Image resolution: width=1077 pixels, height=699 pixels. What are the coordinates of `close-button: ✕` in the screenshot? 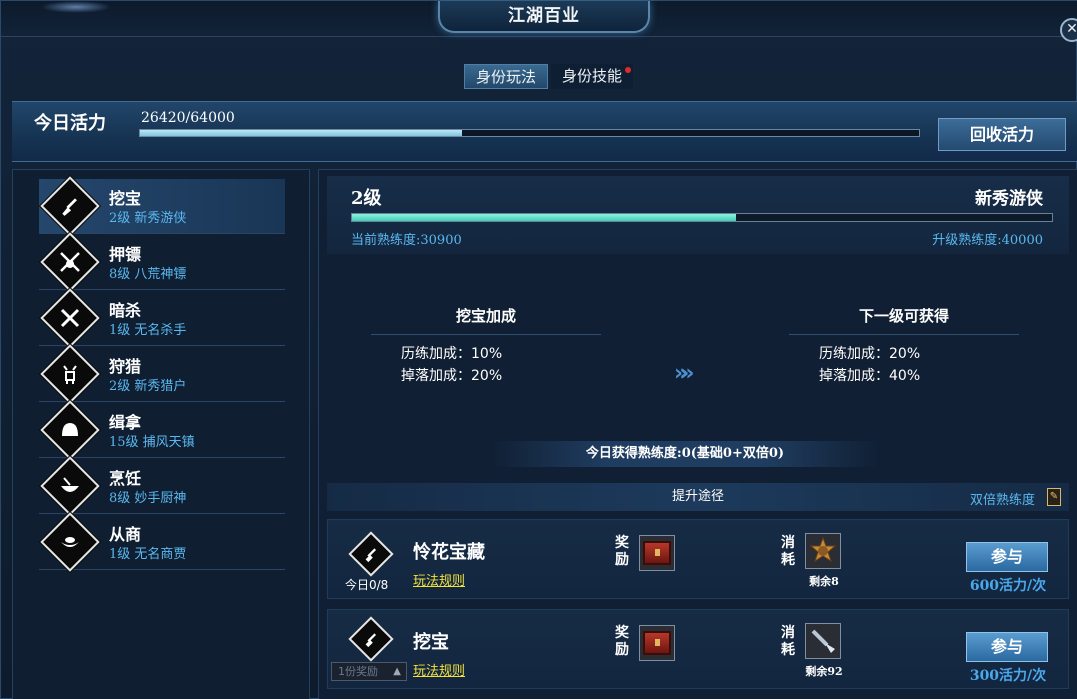 It's located at (1068, 30).